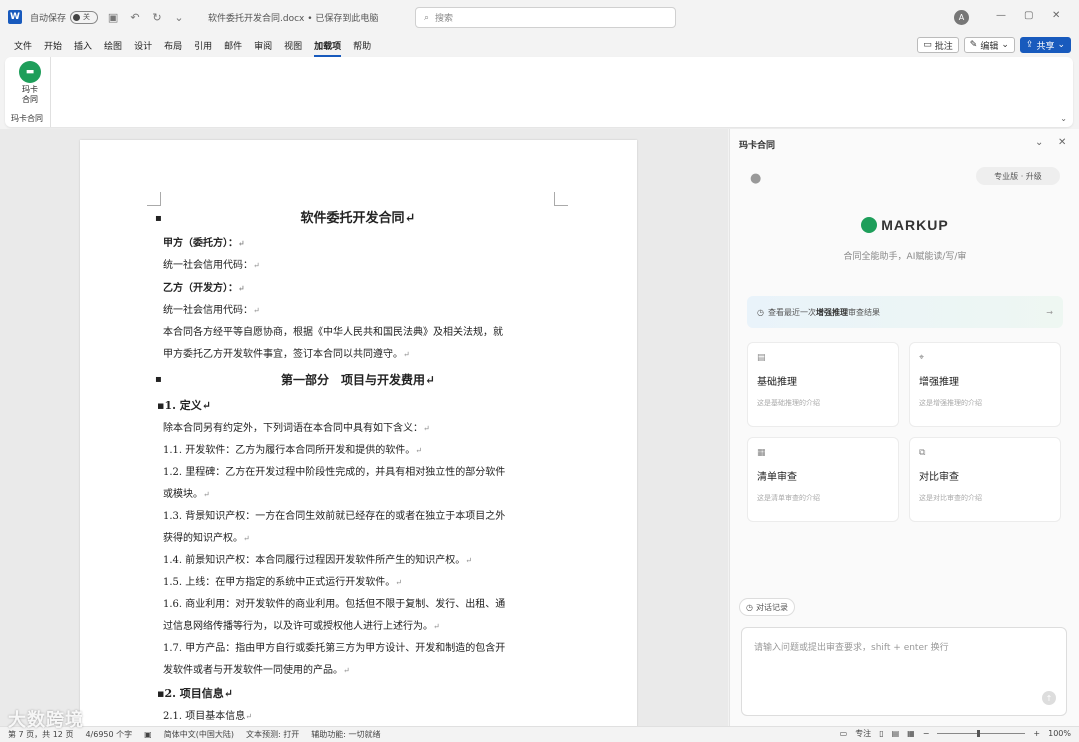 Image resolution: width=1079 pixels, height=742 pixels. Describe the element at coordinates (314, 560) in the screenshot. I see `definition-1-4-text: 1.4. 前景知识产权：本合同履行过程因开发软件所产生的知识产权。` at that location.